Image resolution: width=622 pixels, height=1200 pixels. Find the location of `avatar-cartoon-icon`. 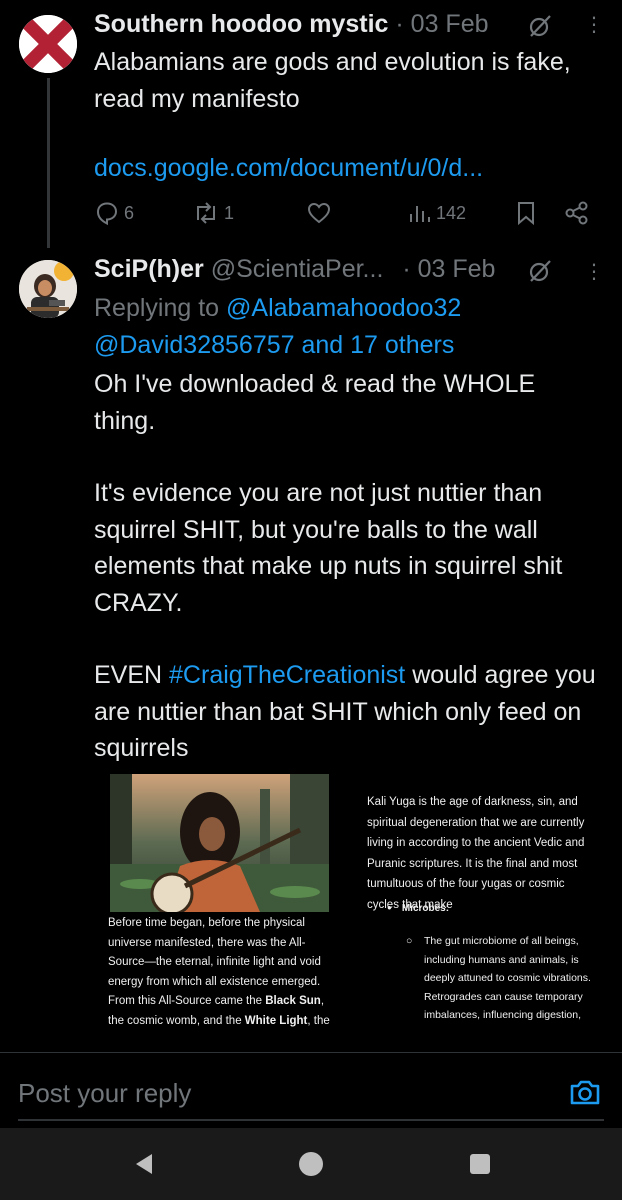

avatar-cartoon-icon is located at coordinates (48, 289).